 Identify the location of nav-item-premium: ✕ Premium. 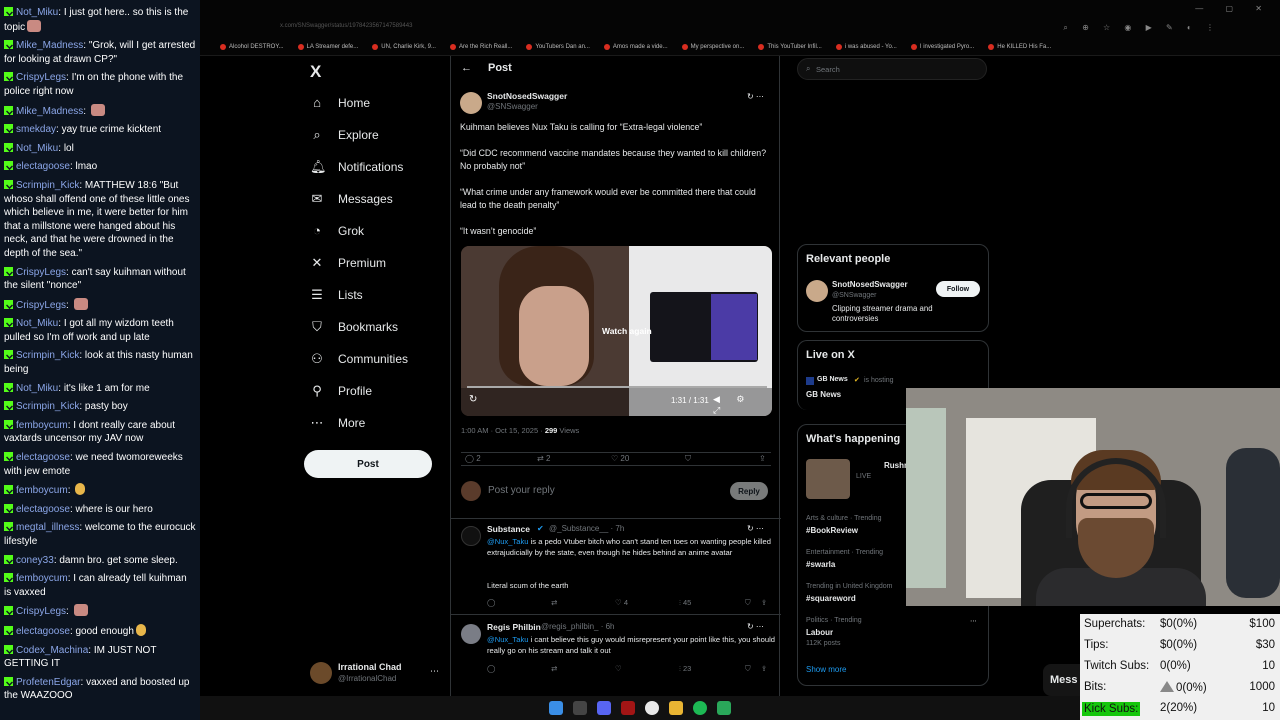
(348, 263).